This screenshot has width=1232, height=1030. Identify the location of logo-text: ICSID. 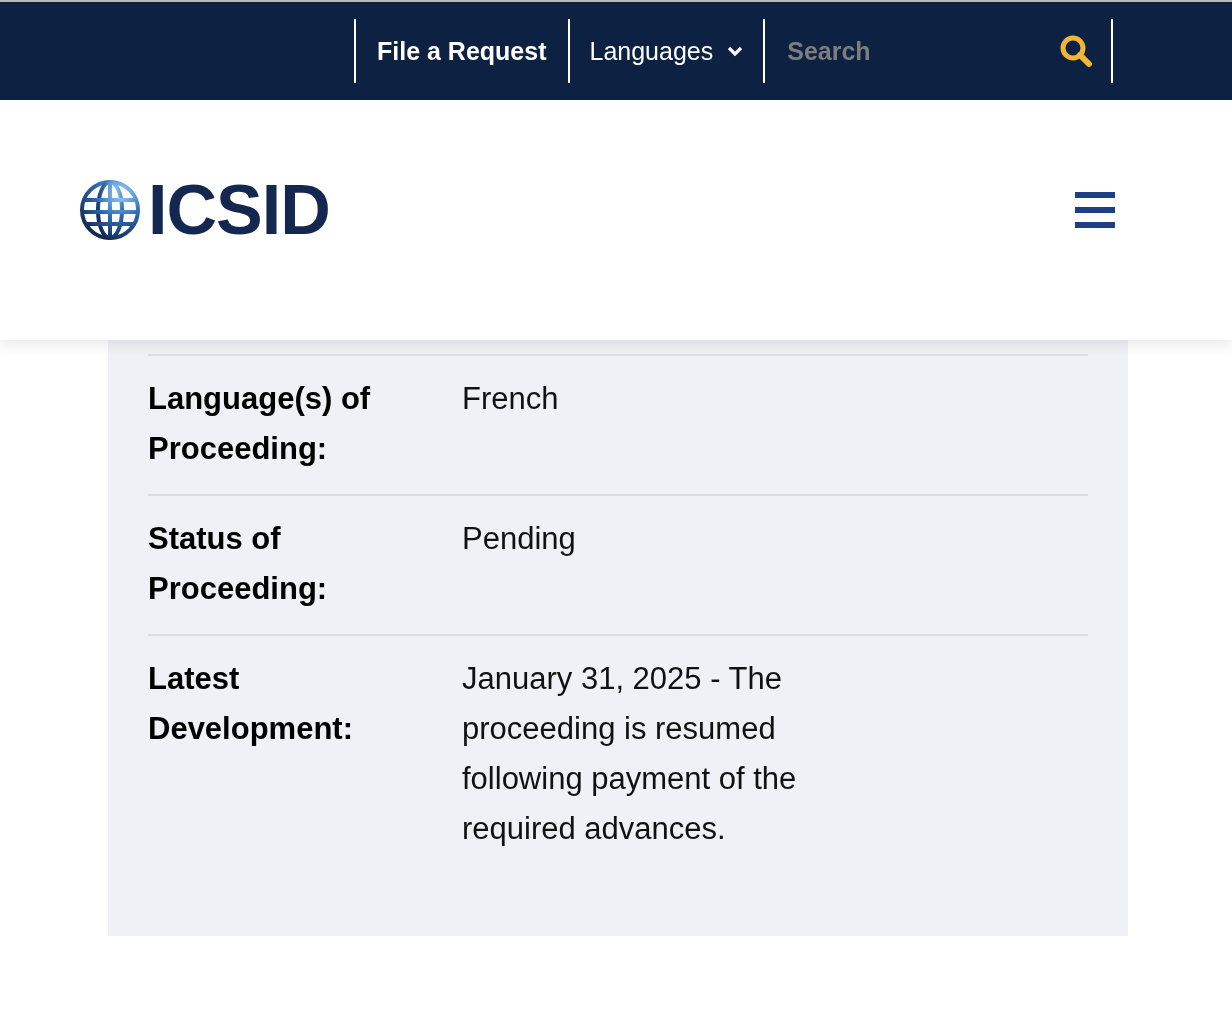
(239, 210).